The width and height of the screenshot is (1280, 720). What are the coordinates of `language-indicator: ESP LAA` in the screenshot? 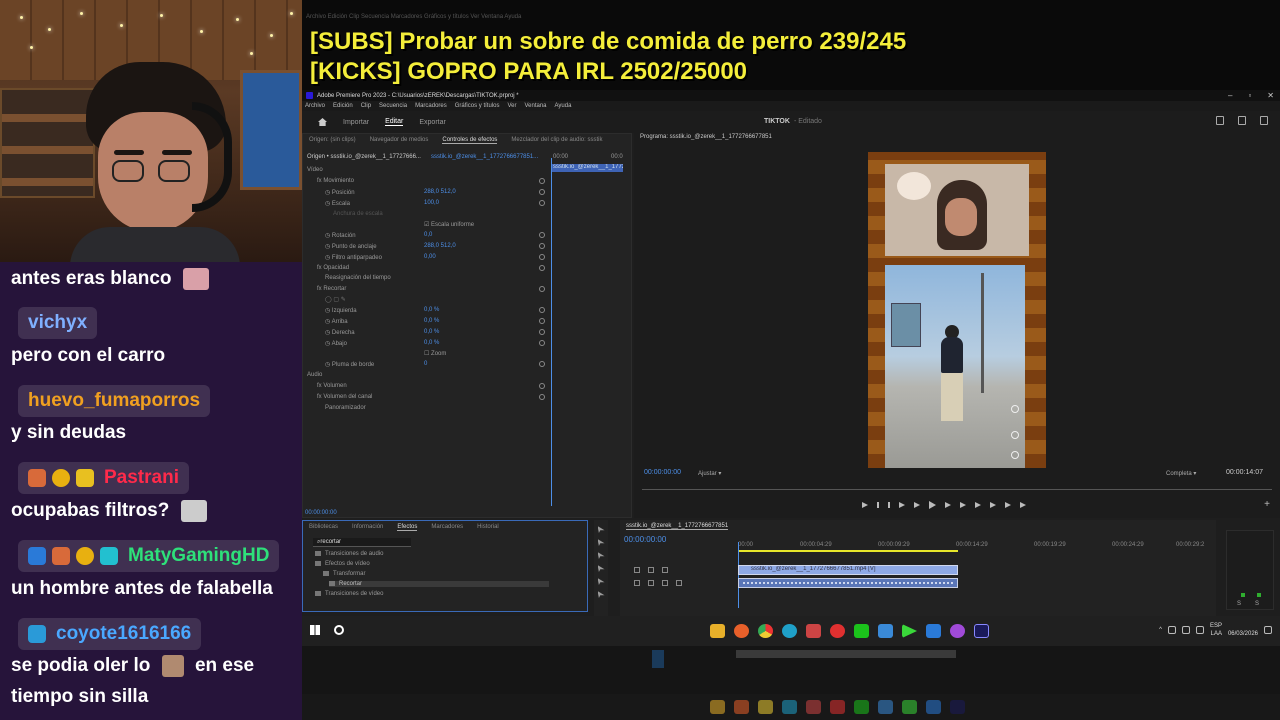 It's located at (1216, 630).